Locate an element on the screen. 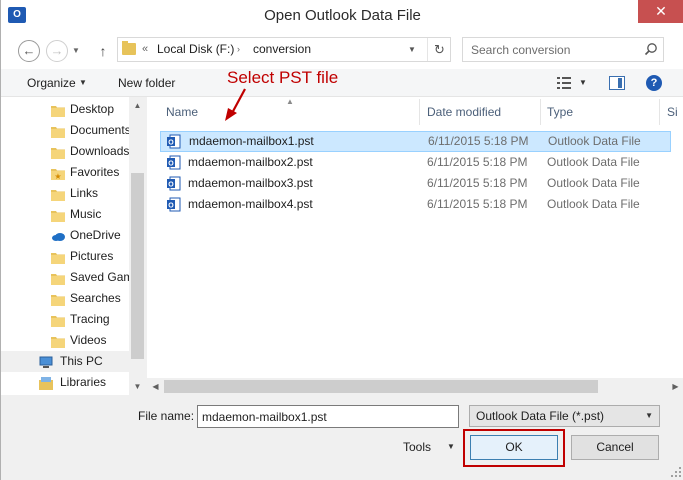 This screenshot has width=683, height=480. address-history-chevron-down-icon: ▼ is located at coordinates (412, 49).